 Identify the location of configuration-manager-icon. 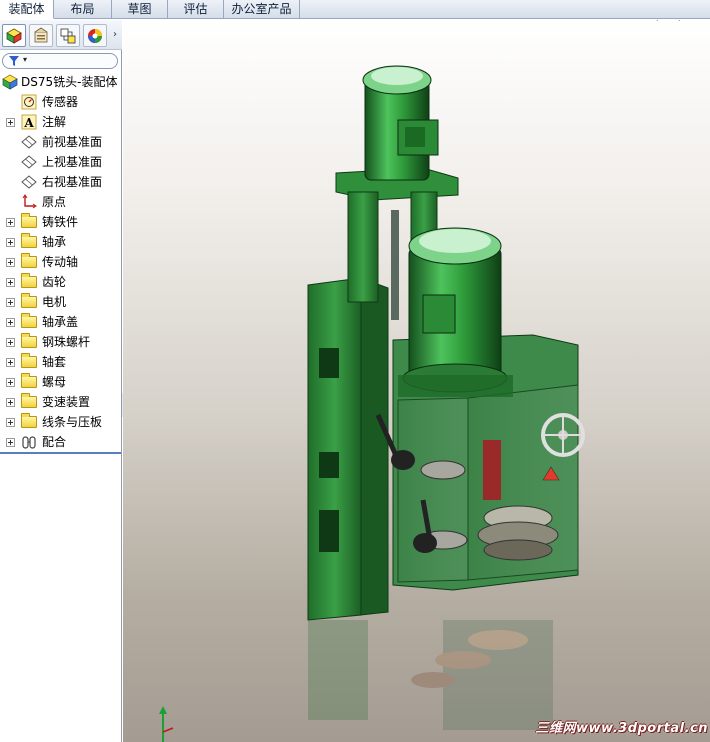
(68, 35).